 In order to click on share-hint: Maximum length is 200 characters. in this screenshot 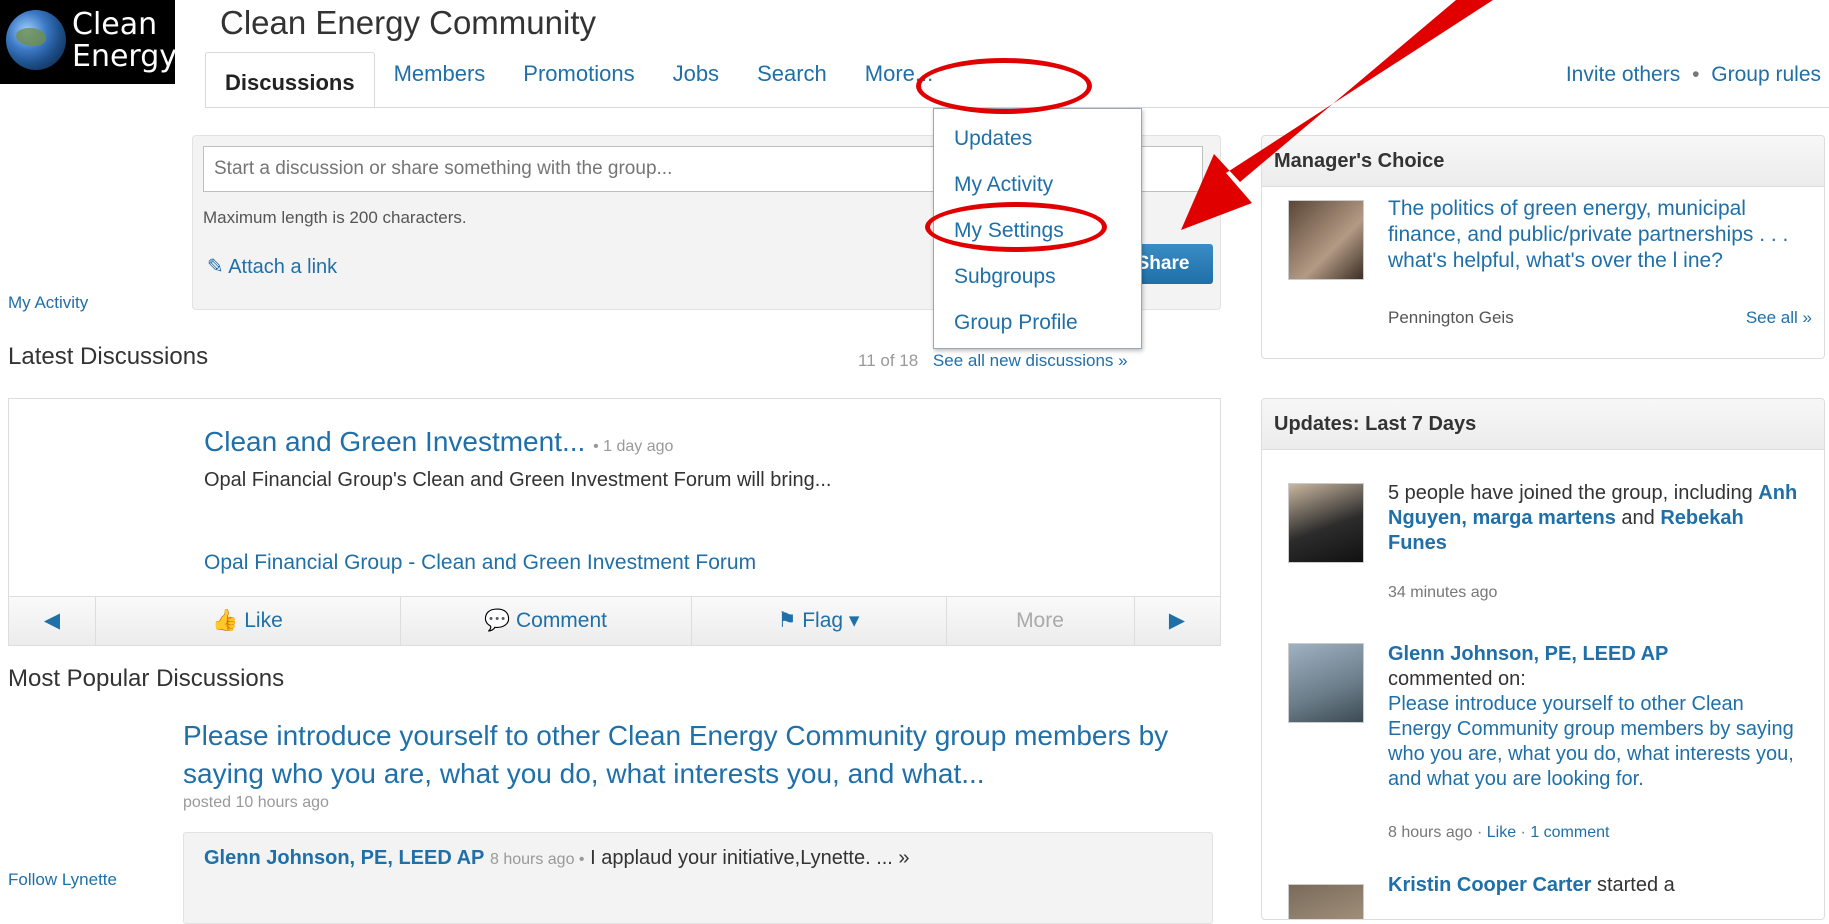, I will do `click(335, 217)`.